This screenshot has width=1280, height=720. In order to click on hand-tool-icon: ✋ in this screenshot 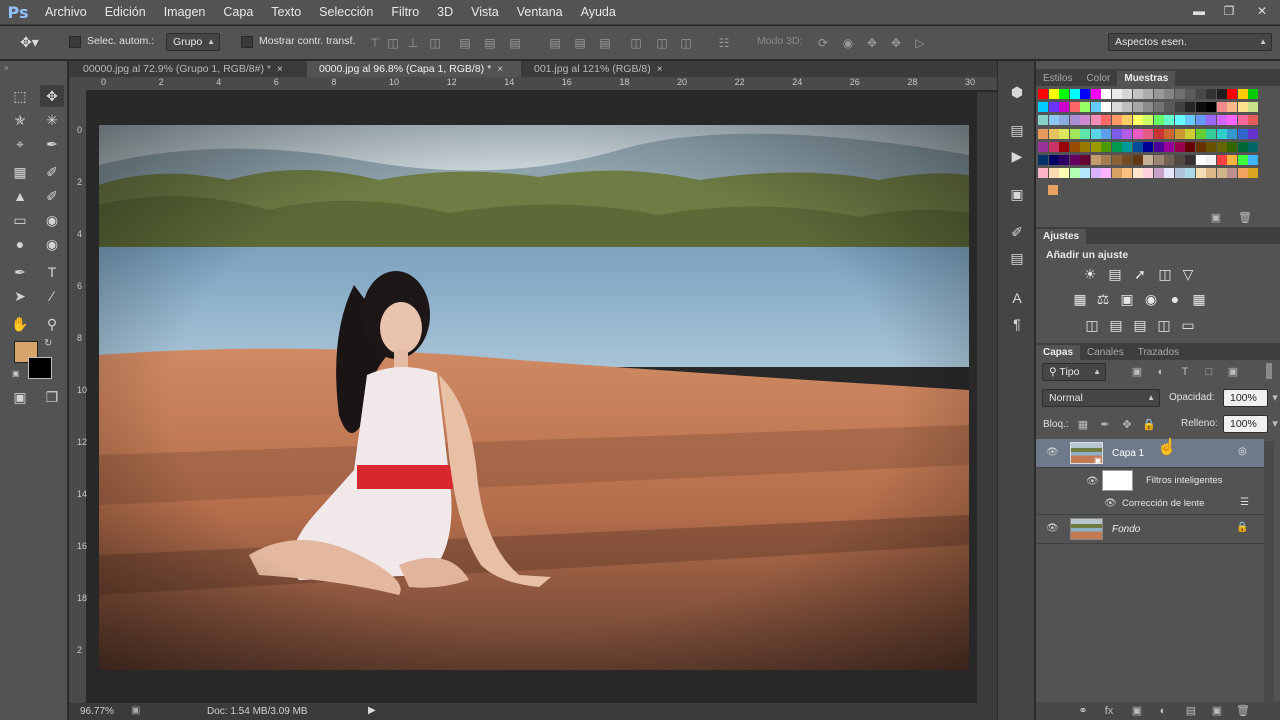, I will do `click(20, 324)`.